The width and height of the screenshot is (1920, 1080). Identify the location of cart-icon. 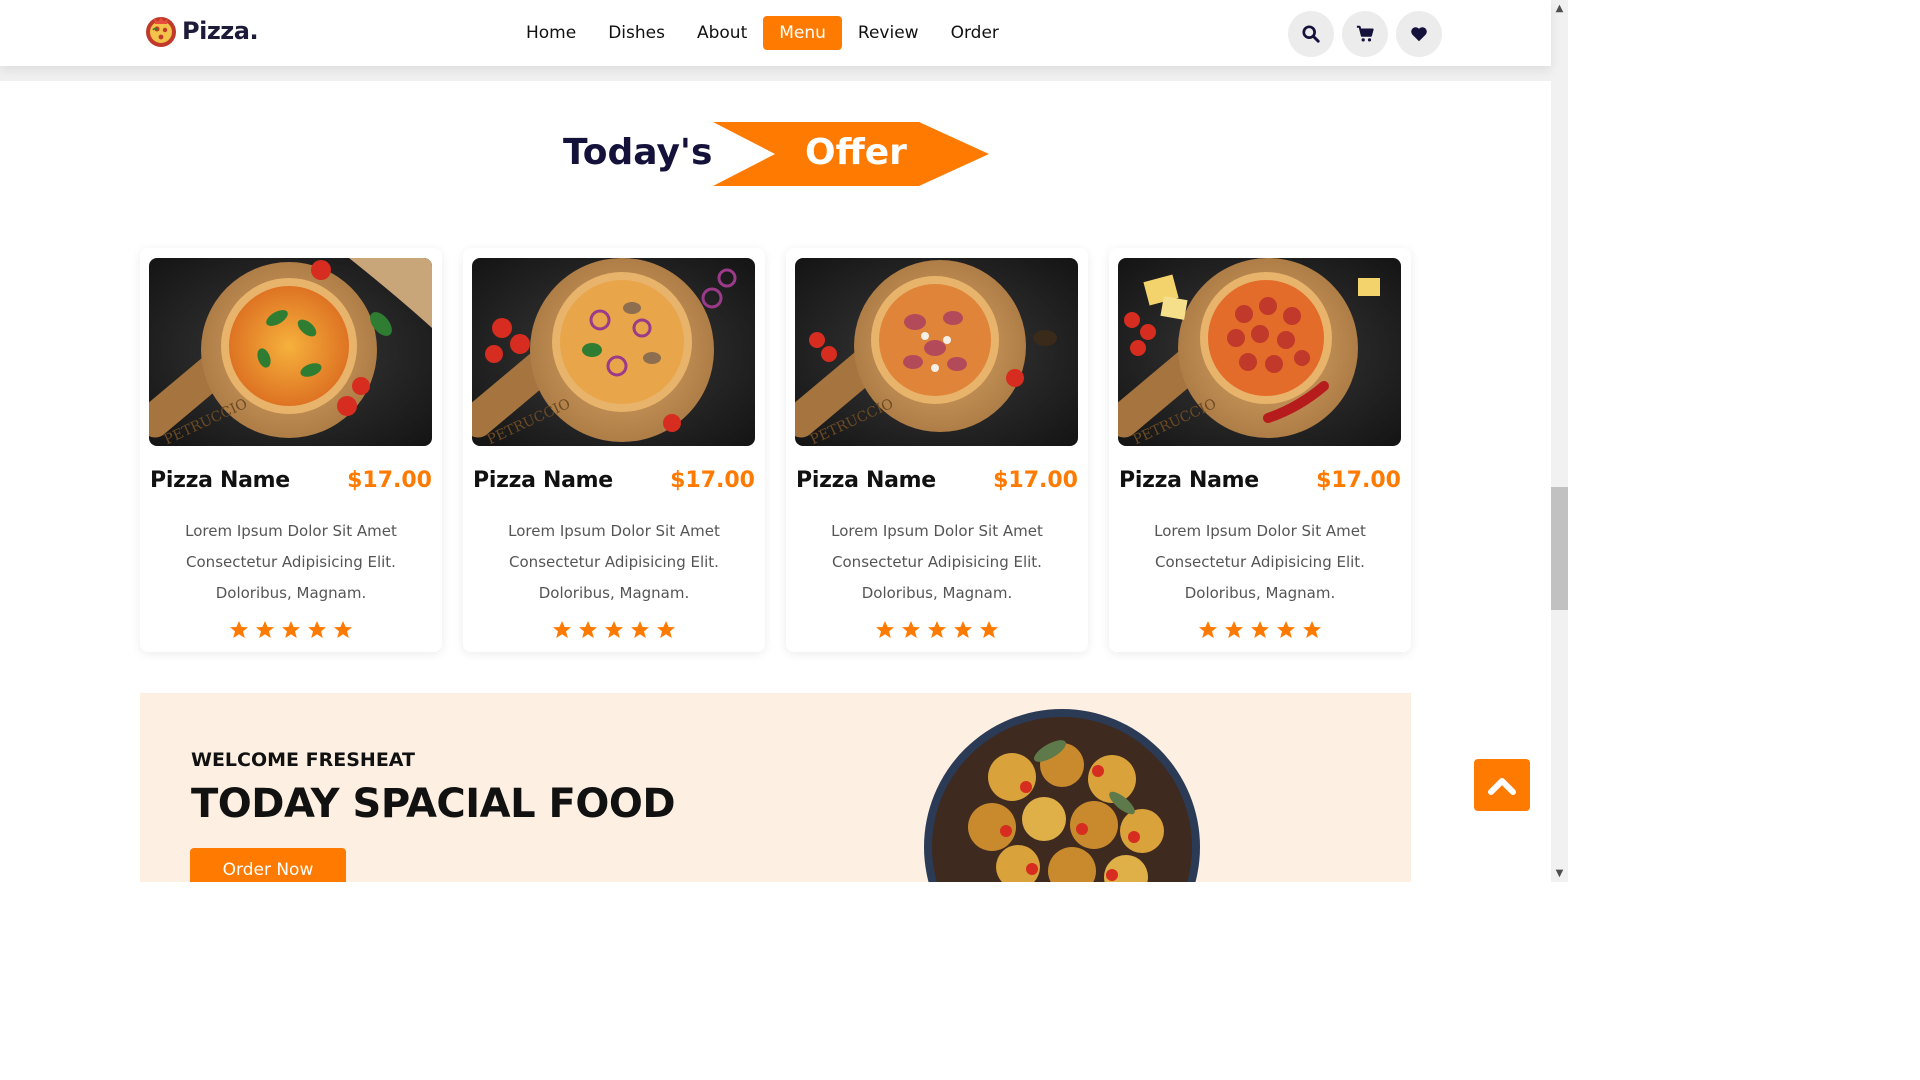
(1365, 33).